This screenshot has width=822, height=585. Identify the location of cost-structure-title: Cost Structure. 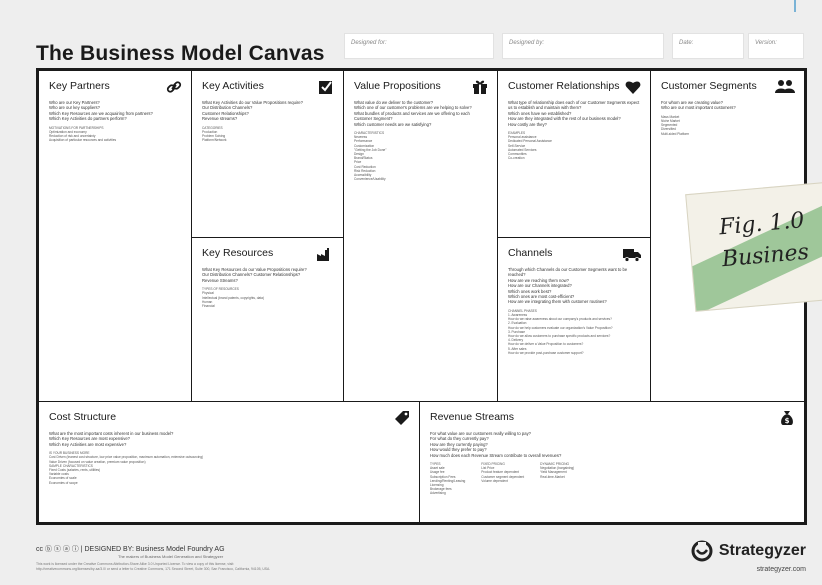
(83, 417).